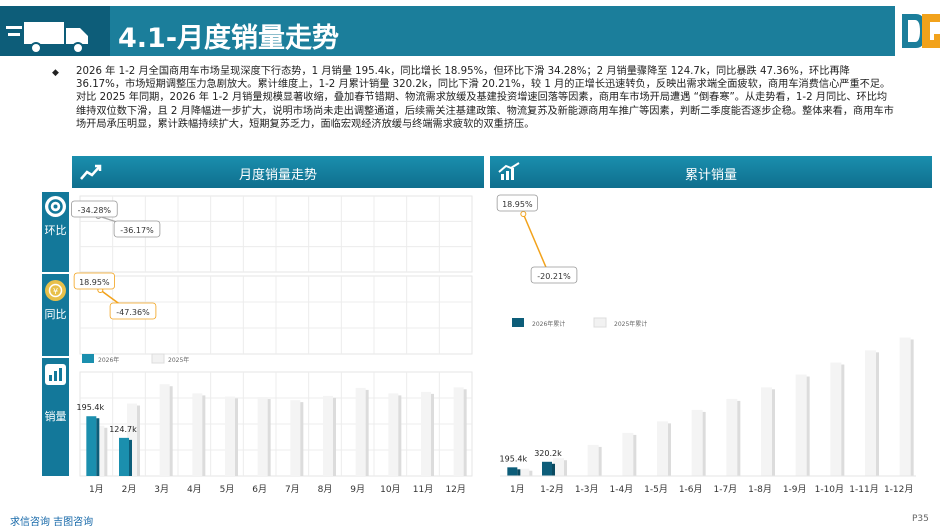  What do you see at coordinates (423, 489) in the screenshot?
I see `x-tick-label: 11月` at bounding box center [423, 489].